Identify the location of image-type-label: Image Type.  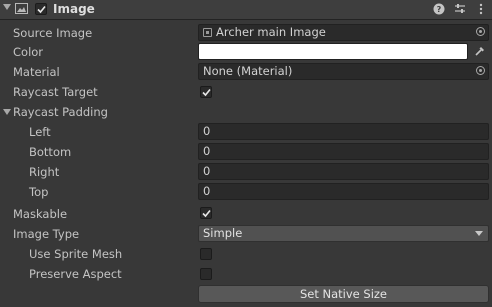
(46, 234).